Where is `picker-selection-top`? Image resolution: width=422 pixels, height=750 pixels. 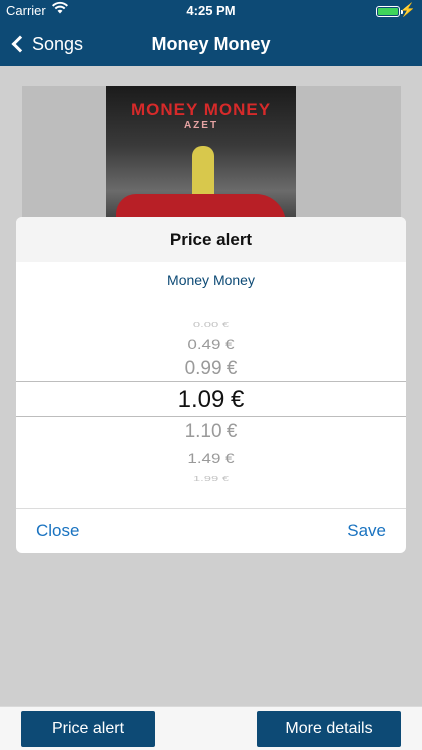
picker-selection-top is located at coordinates (211, 381).